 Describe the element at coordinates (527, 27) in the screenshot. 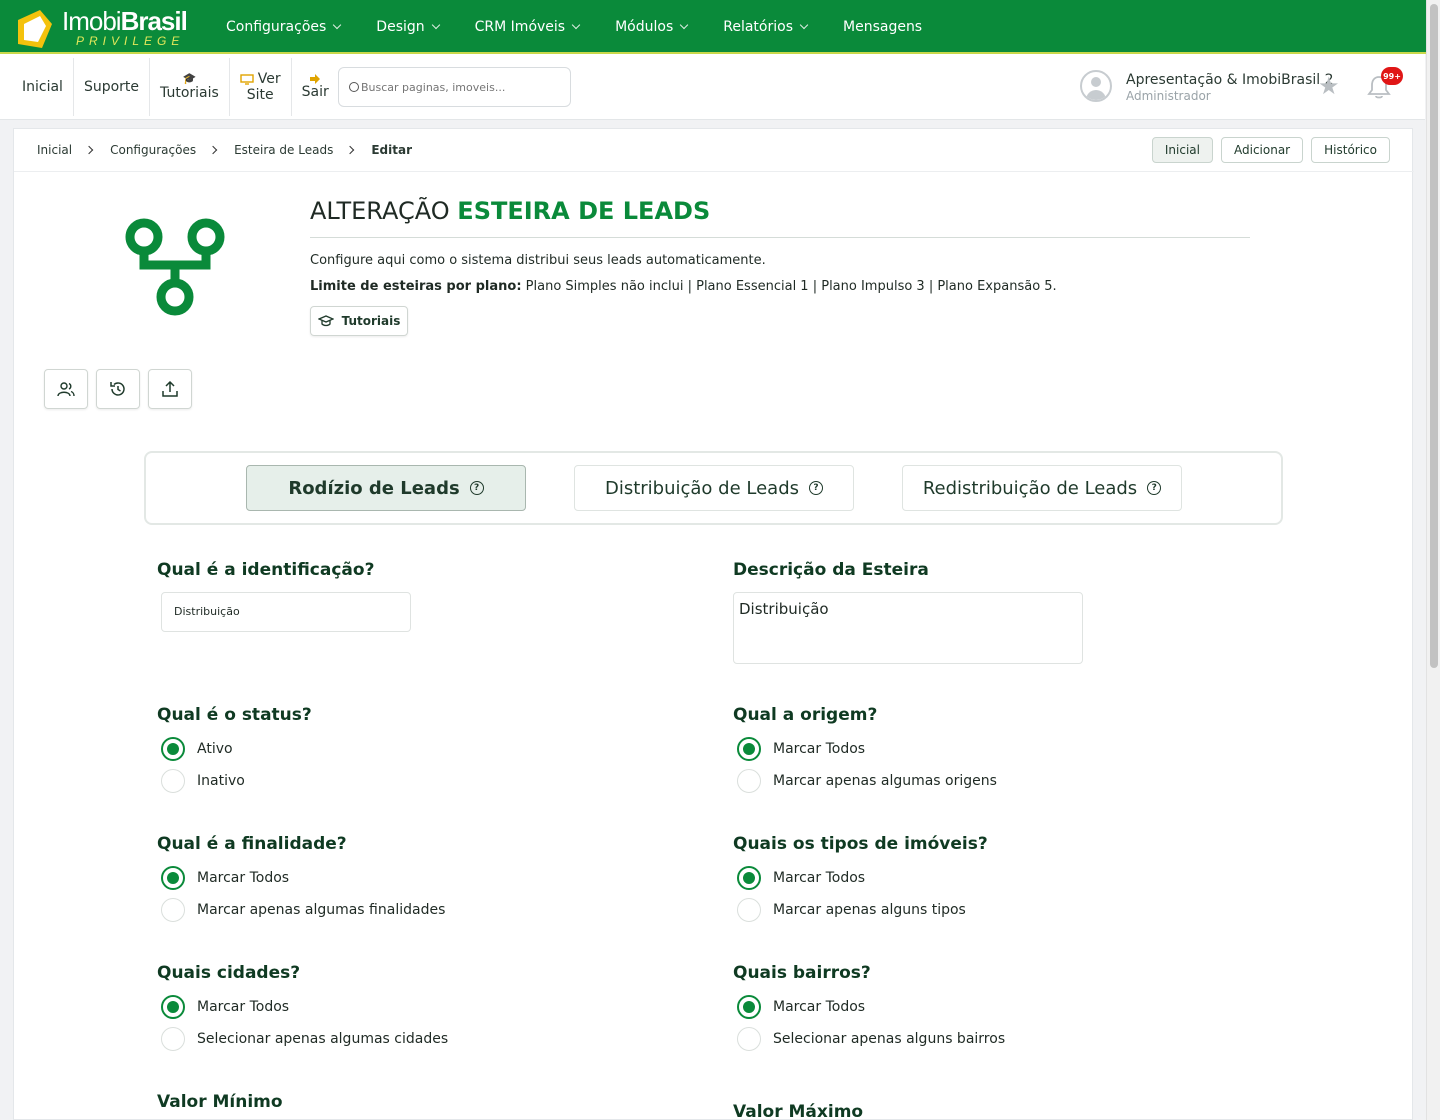

I see `menu-crm-imoveis: CRM Imóveis` at that location.